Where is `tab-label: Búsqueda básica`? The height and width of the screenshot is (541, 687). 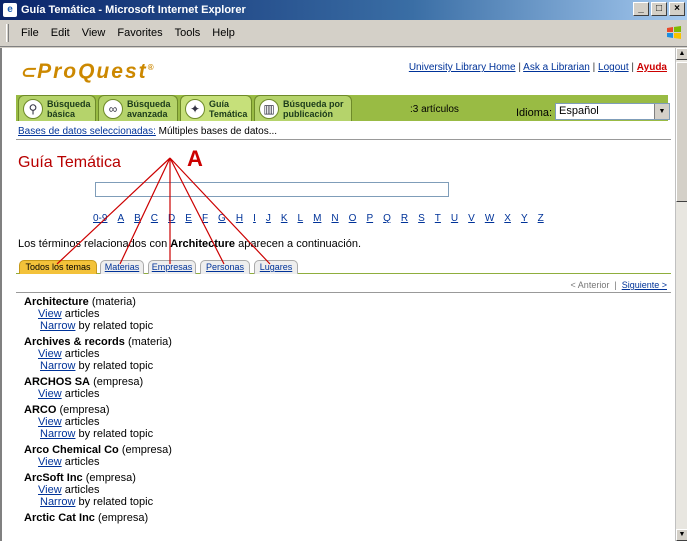 tab-label: Búsqueda básica is located at coordinates (69, 108).